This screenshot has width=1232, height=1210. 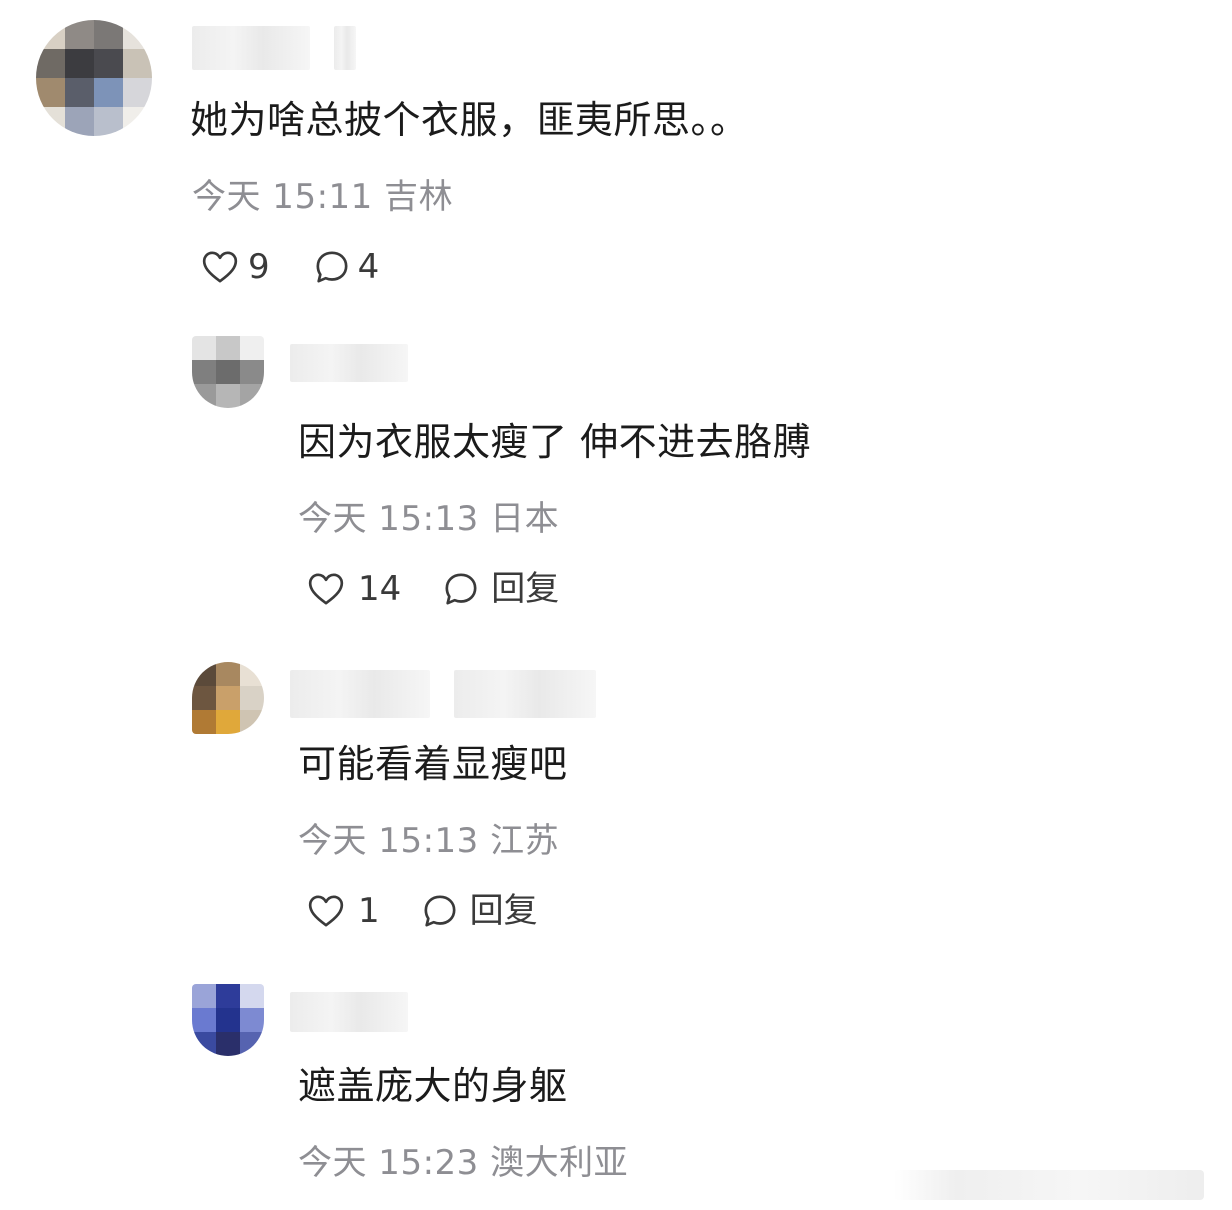 What do you see at coordinates (353, 589) in the screenshot?
I see `like-button: 14` at bounding box center [353, 589].